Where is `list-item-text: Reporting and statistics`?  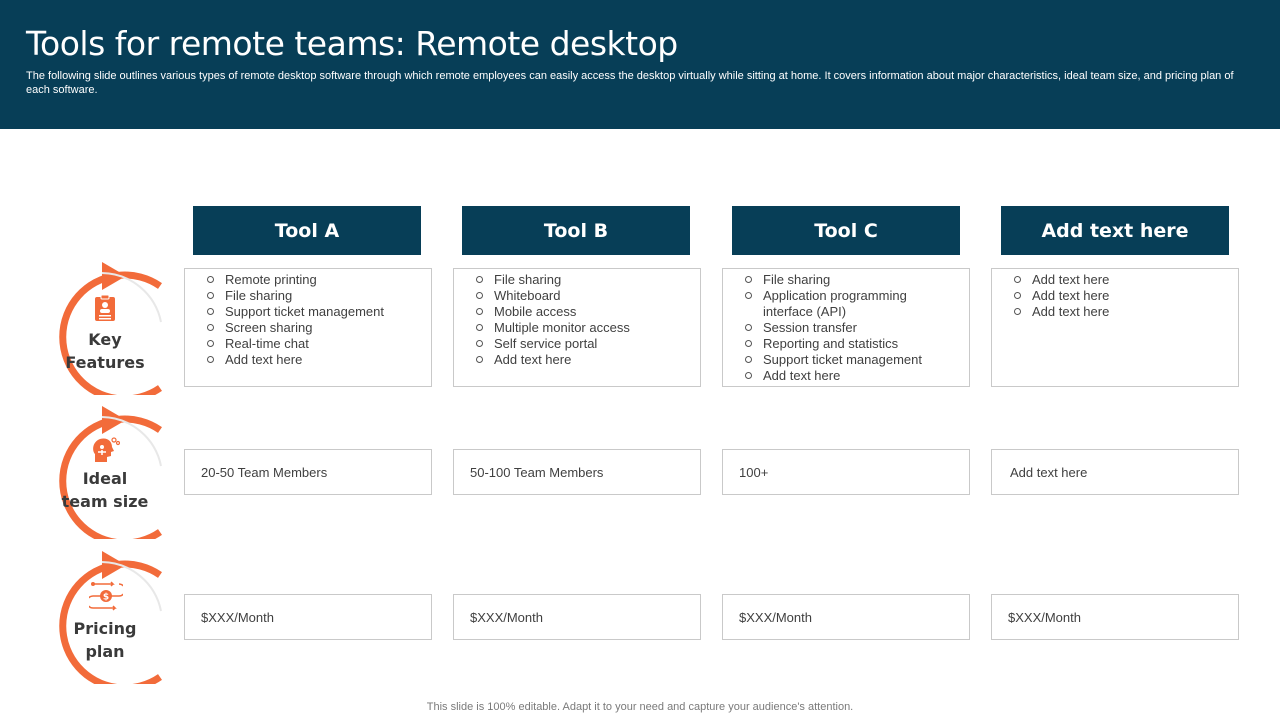 list-item-text: Reporting and statistics is located at coordinates (831, 343).